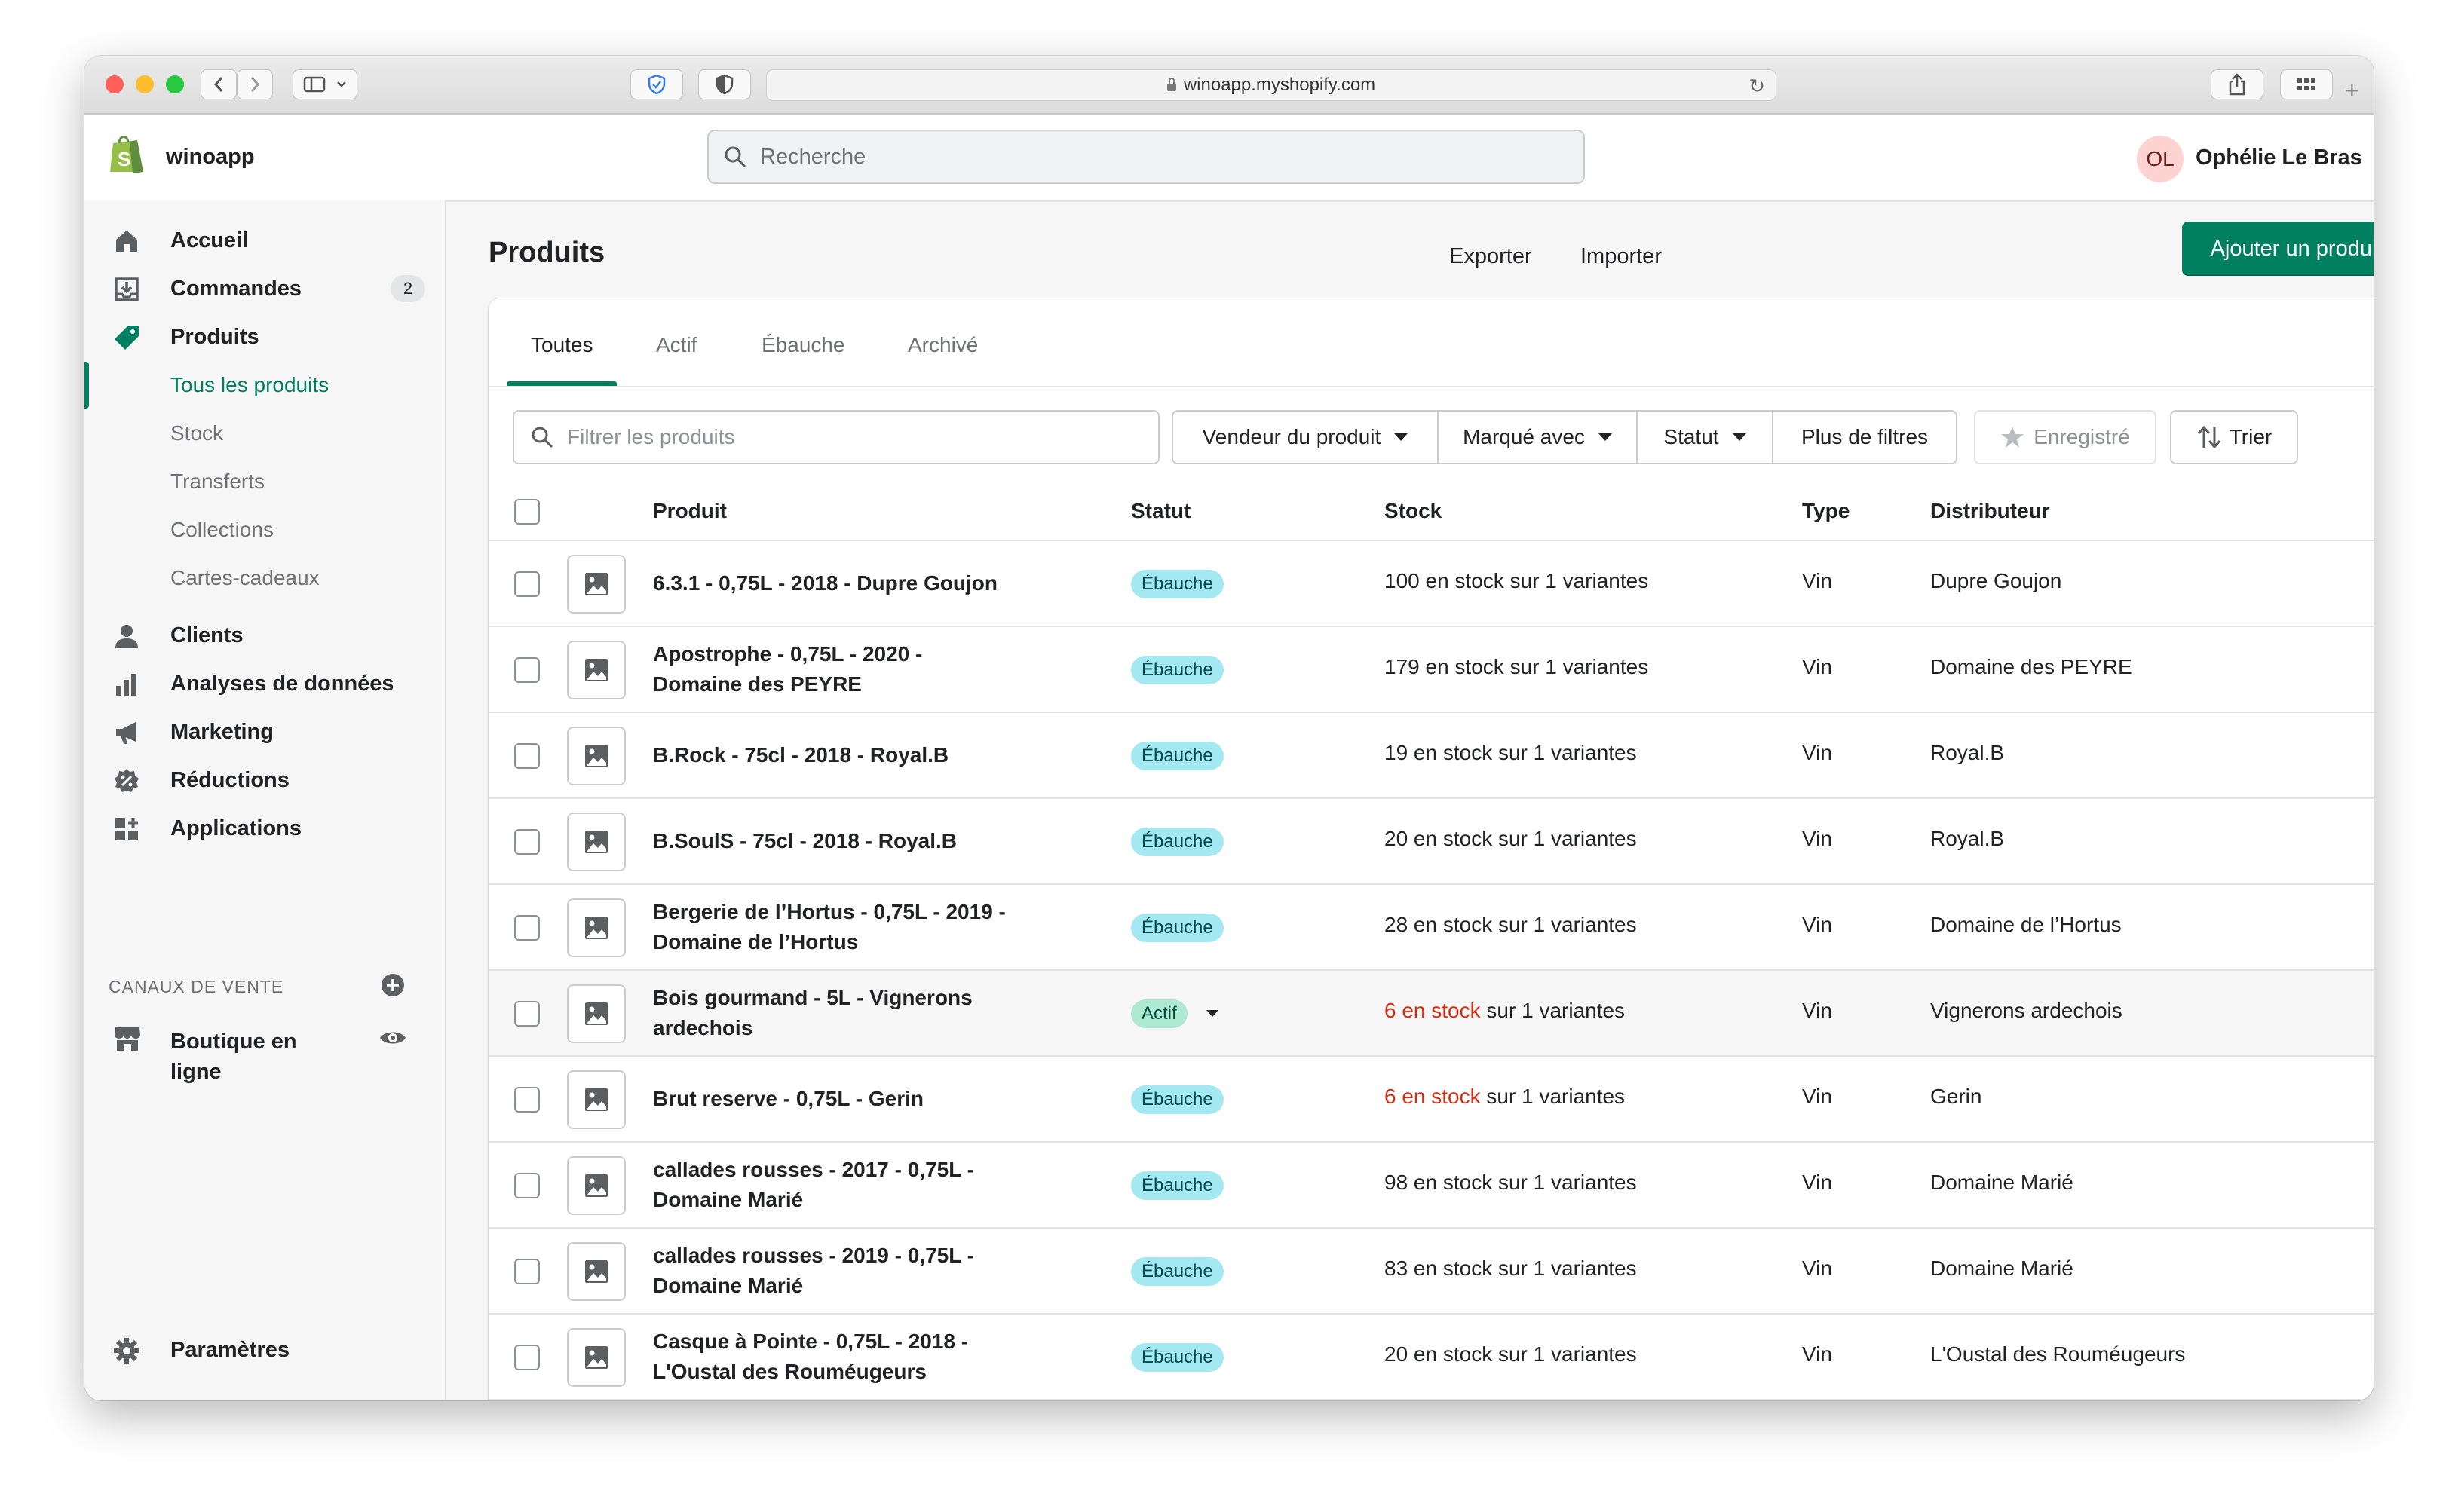  I want to click on avatar: OL, so click(2160, 159).